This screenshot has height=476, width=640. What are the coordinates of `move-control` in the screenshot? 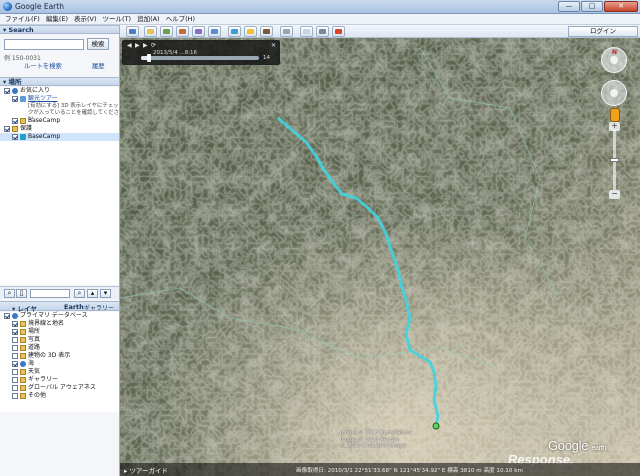 It's located at (614, 93).